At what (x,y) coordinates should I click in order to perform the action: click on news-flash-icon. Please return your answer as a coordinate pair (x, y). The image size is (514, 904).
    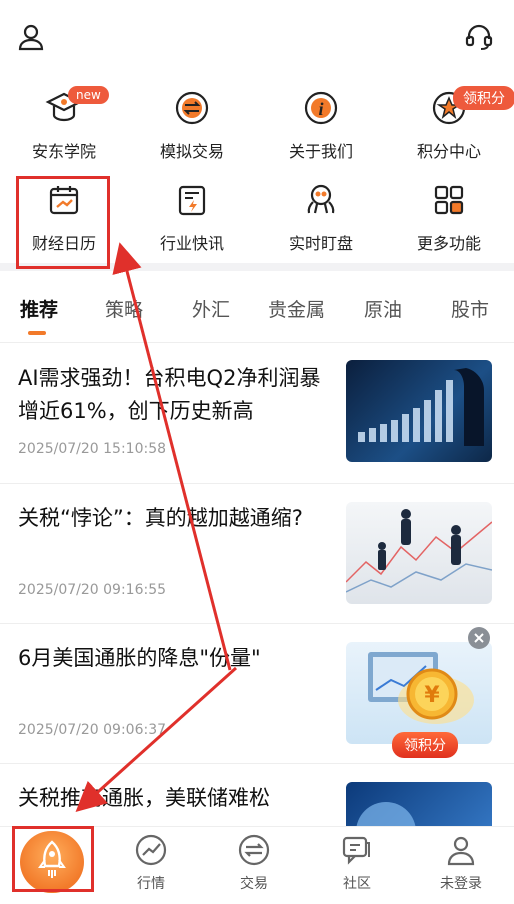
    Looking at the image, I should click on (192, 200).